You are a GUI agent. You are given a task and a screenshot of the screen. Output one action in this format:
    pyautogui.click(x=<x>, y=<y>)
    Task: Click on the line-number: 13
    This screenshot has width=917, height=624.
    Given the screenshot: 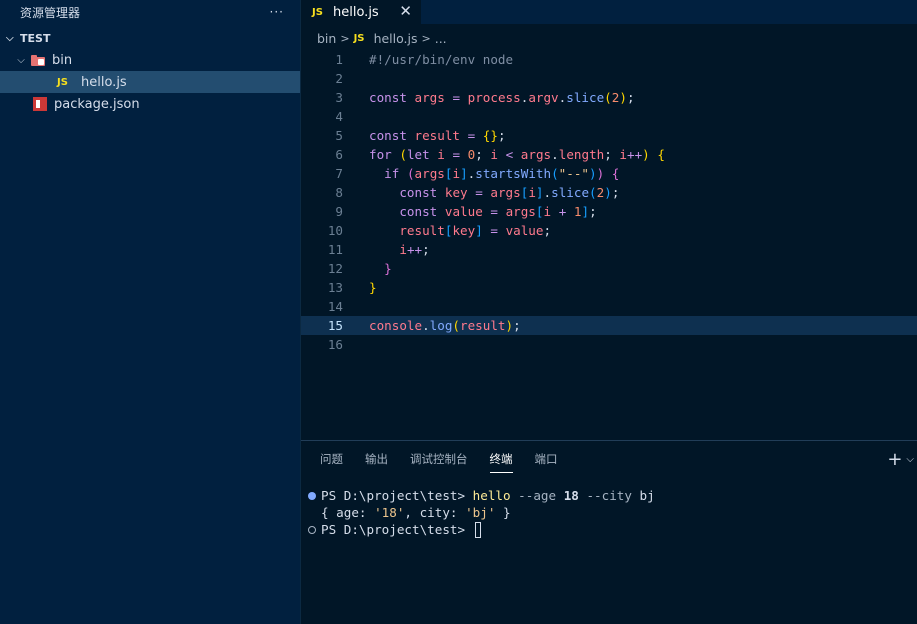 What is the action you would take?
    pyautogui.click(x=335, y=287)
    